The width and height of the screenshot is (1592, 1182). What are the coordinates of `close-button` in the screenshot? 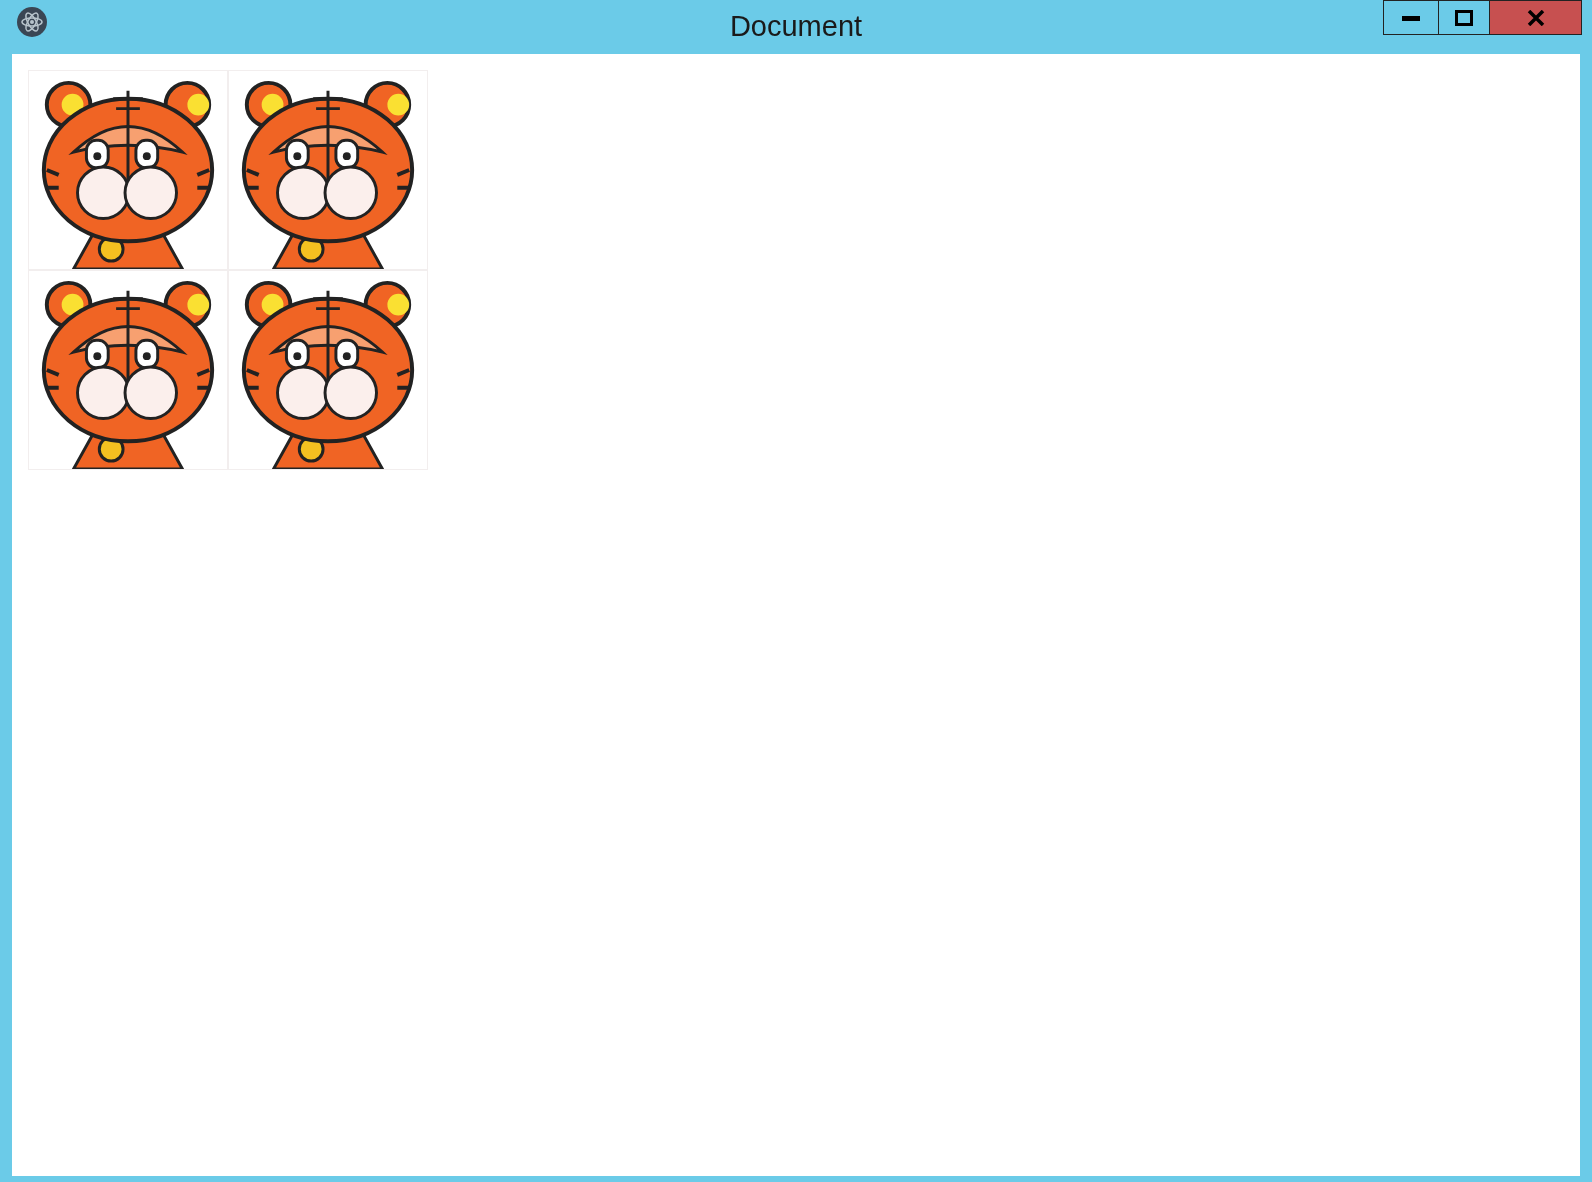 It's located at (1536, 17).